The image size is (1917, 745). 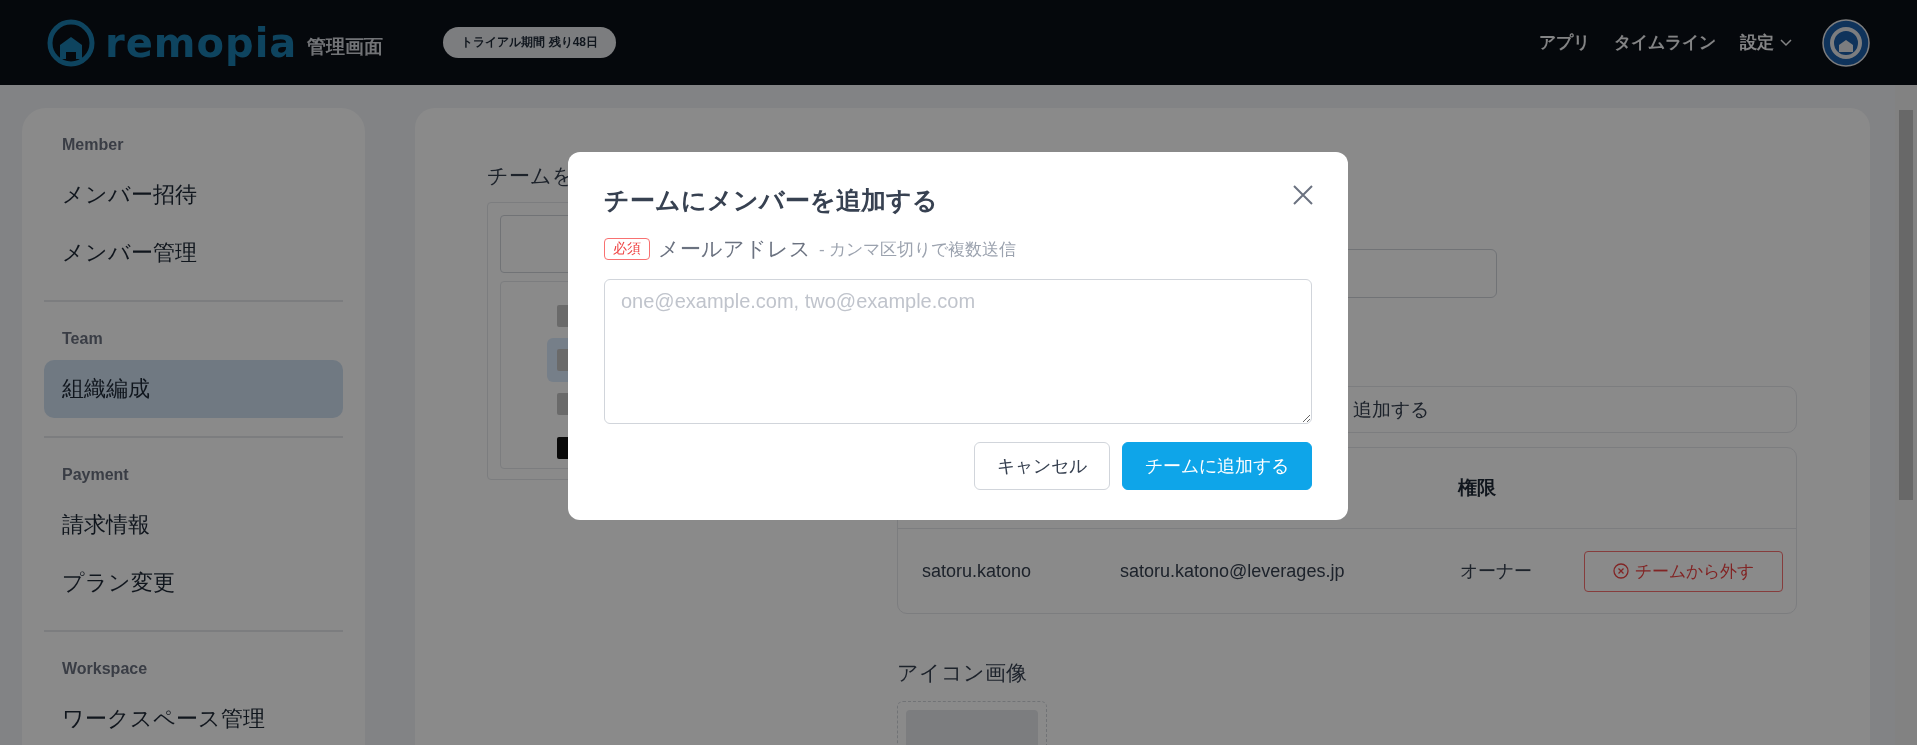 I want to click on section-label: アイコン画像, so click(x=962, y=673).